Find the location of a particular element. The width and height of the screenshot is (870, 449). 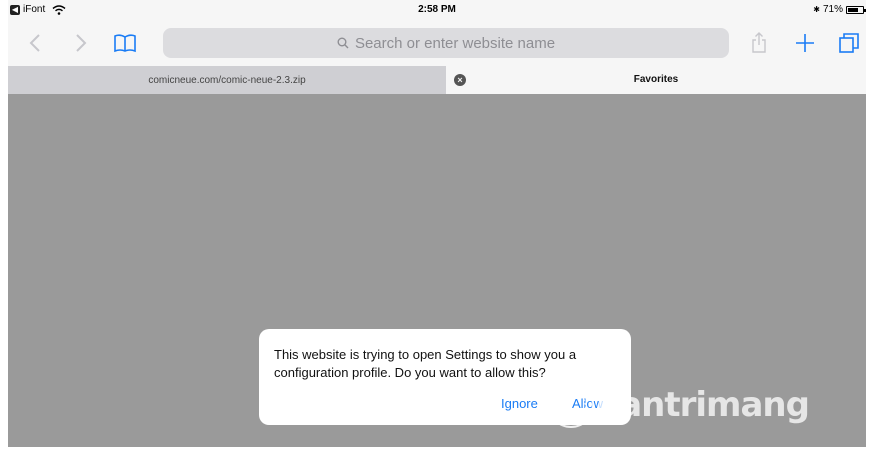

plus-icon is located at coordinates (805, 43).